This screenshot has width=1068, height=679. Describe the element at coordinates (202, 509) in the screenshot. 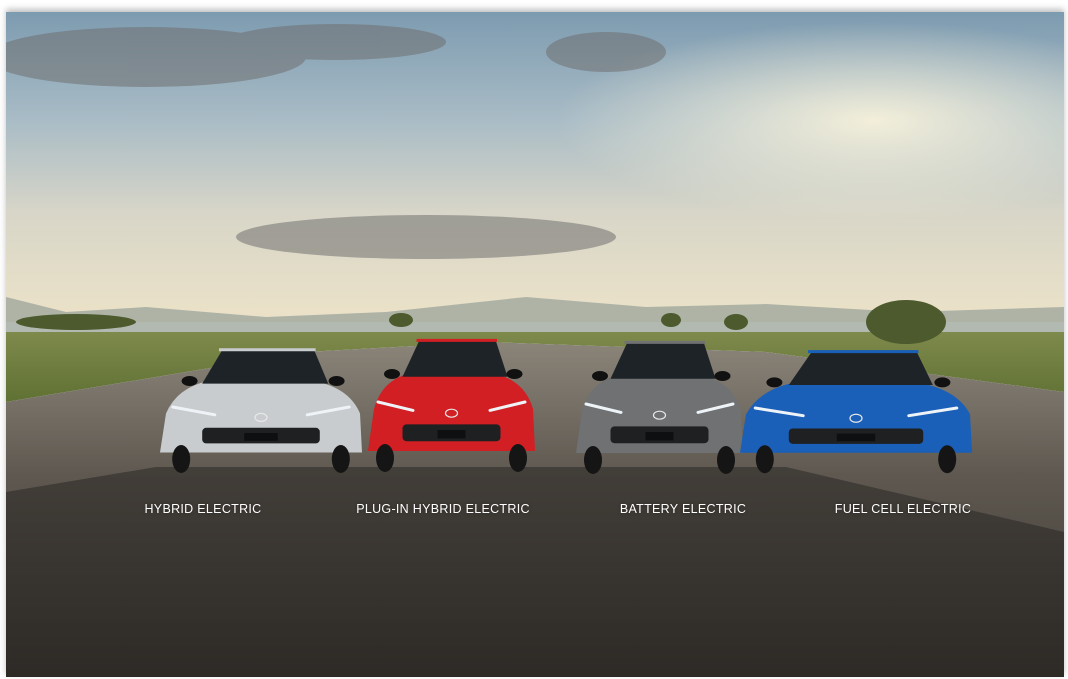

I see `category-label-hybrid: HYBRID ELECTRIC` at that location.